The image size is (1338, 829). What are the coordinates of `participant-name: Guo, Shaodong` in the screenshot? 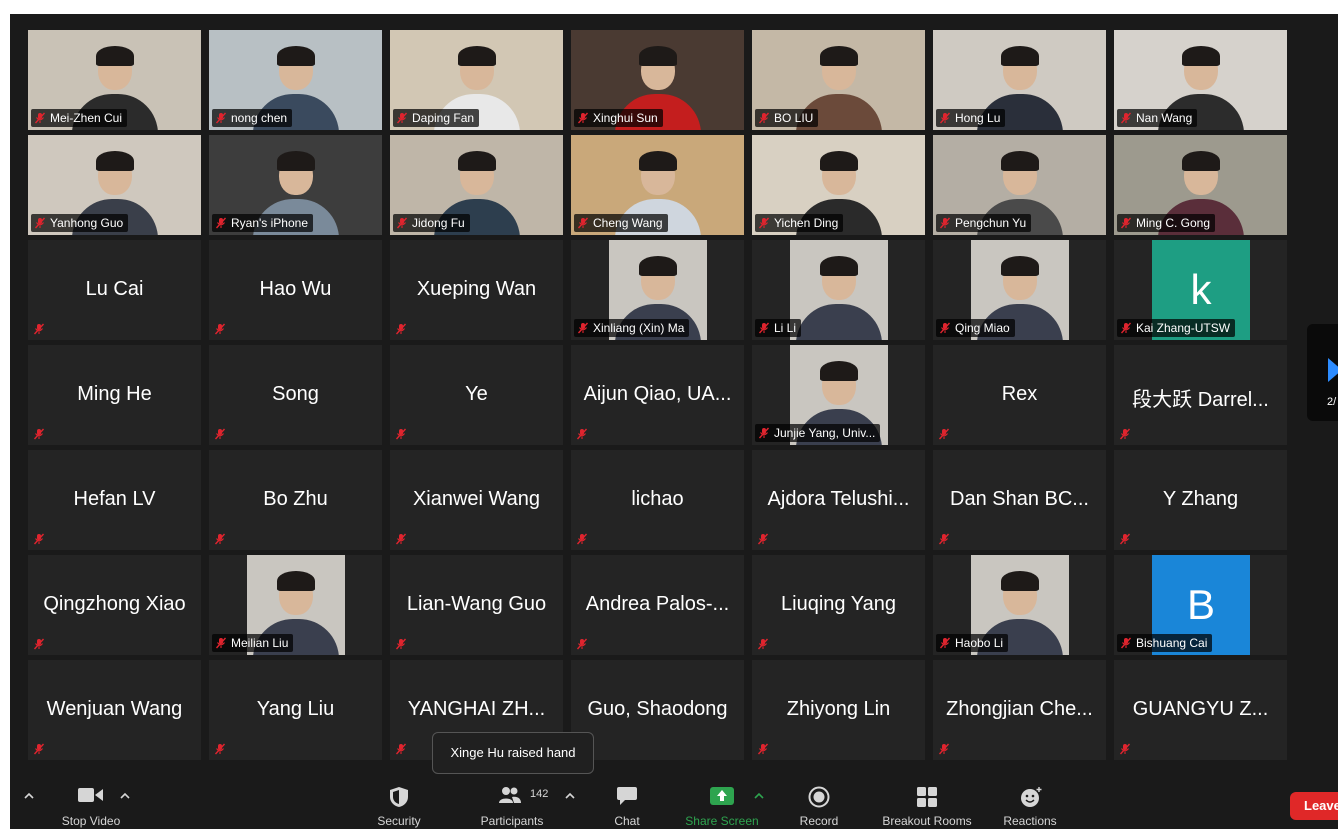 It's located at (657, 709).